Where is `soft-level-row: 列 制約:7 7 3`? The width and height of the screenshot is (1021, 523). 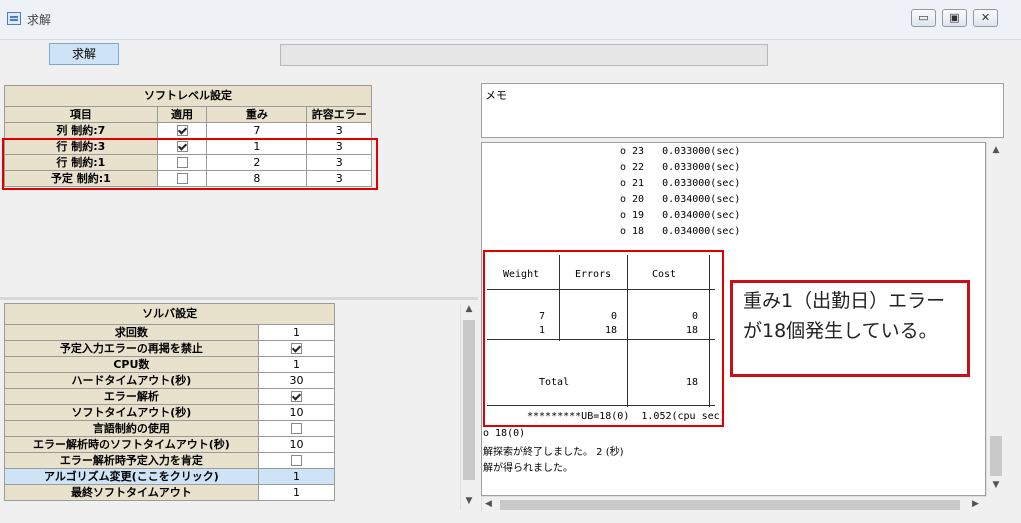 soft-level-row: 列 制約:7 7 3 is located at coordinates (188, 130).